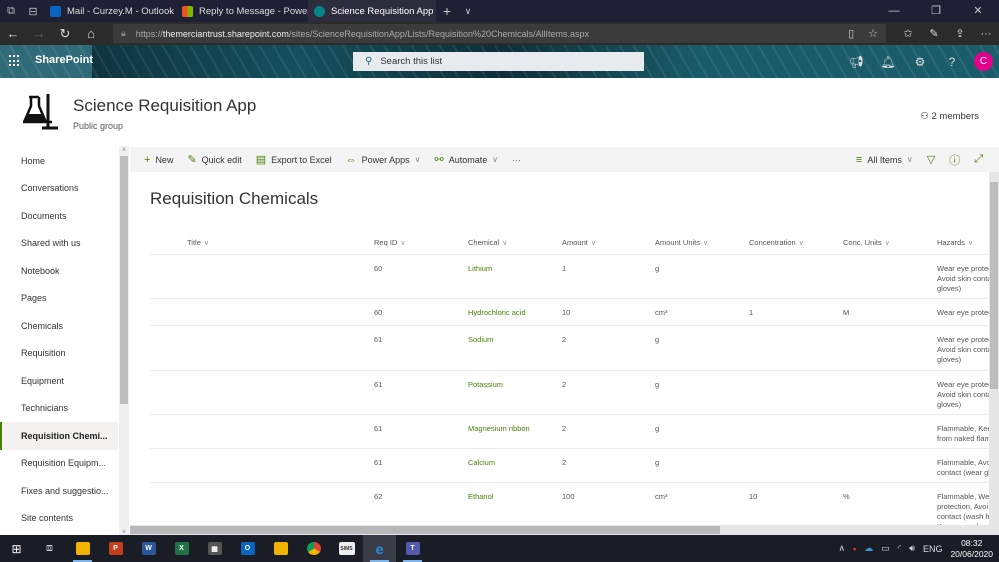  I want to click on list-horizontal-scrollbar, so click(564, 530).